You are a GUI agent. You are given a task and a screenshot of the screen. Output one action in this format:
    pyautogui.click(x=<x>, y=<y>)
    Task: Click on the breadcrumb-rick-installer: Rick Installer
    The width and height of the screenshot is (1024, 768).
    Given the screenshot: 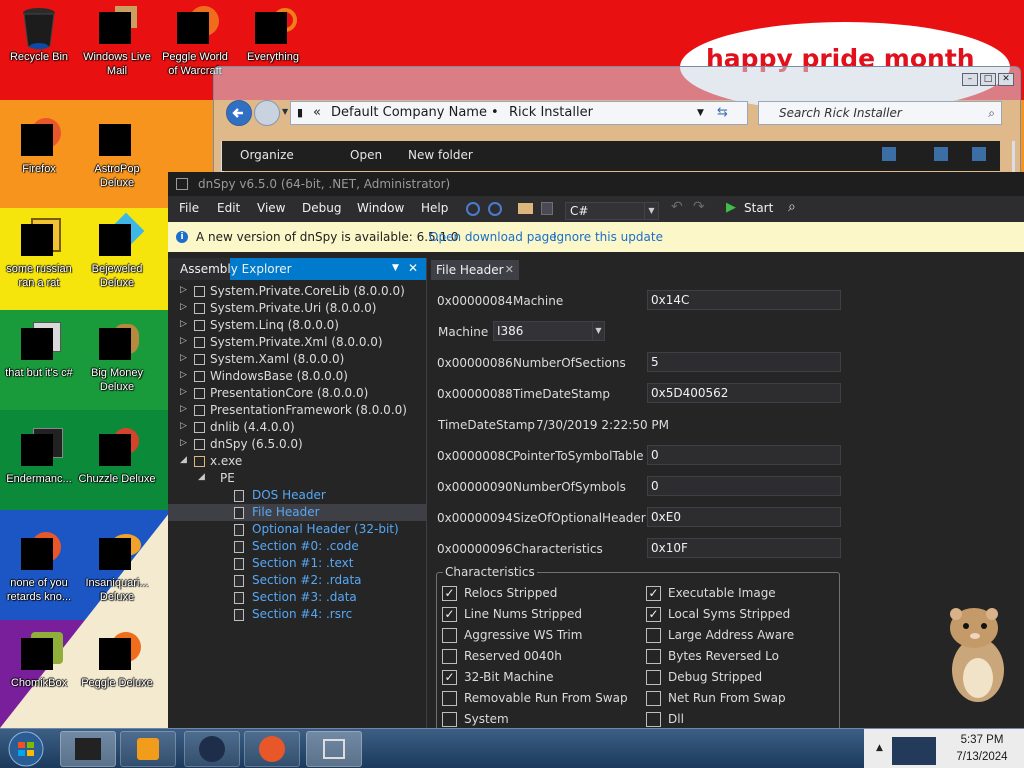 What is the action you would take?
    pyautogui.click(x=551, y=113)
    